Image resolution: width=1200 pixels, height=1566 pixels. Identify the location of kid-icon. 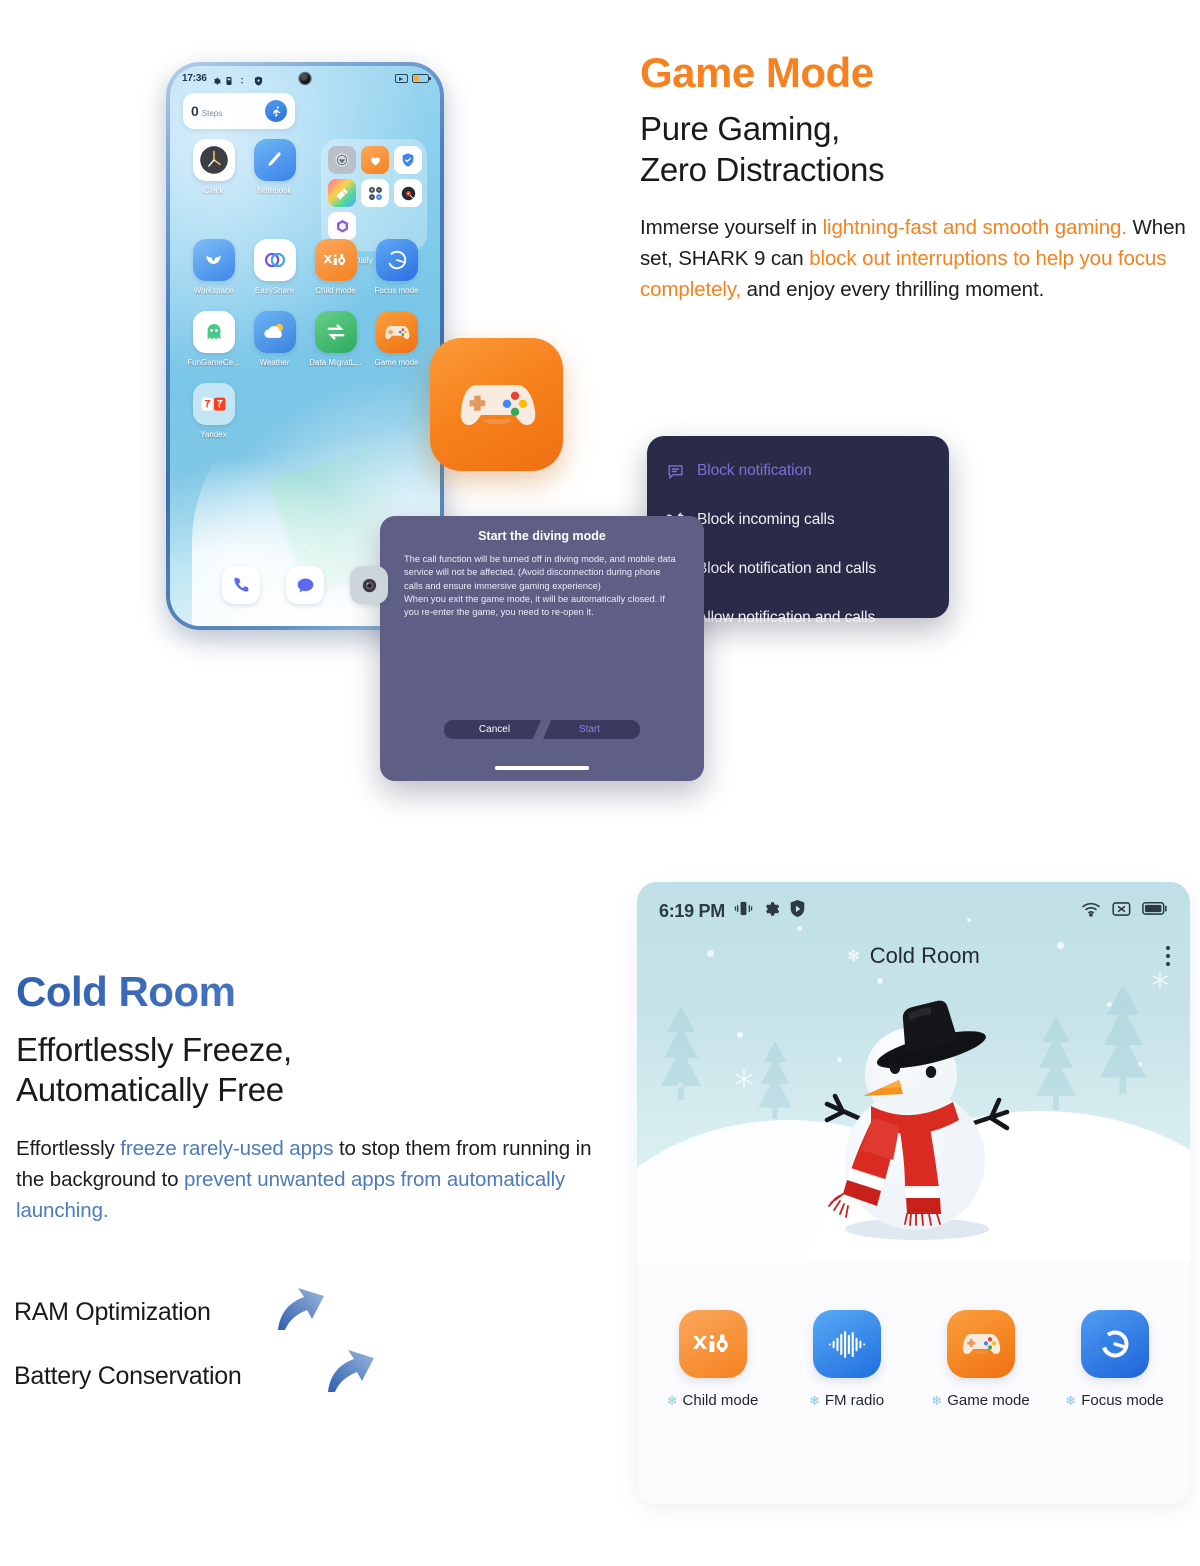
(335, 260).